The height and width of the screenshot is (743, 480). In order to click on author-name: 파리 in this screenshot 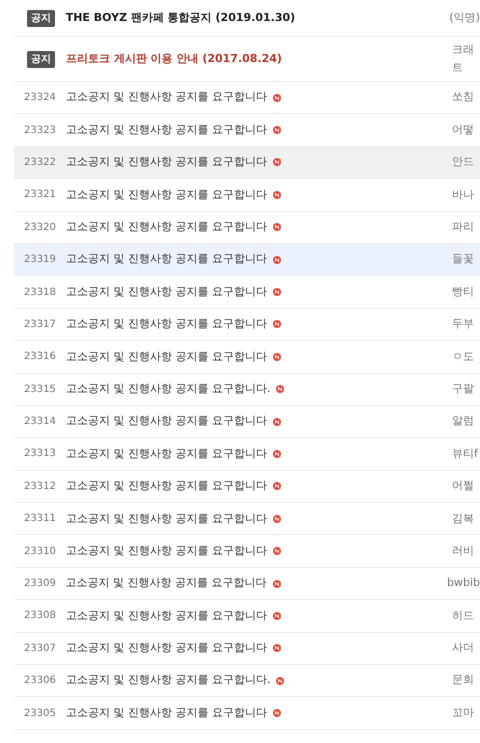, I will do `click(463, 227)`.